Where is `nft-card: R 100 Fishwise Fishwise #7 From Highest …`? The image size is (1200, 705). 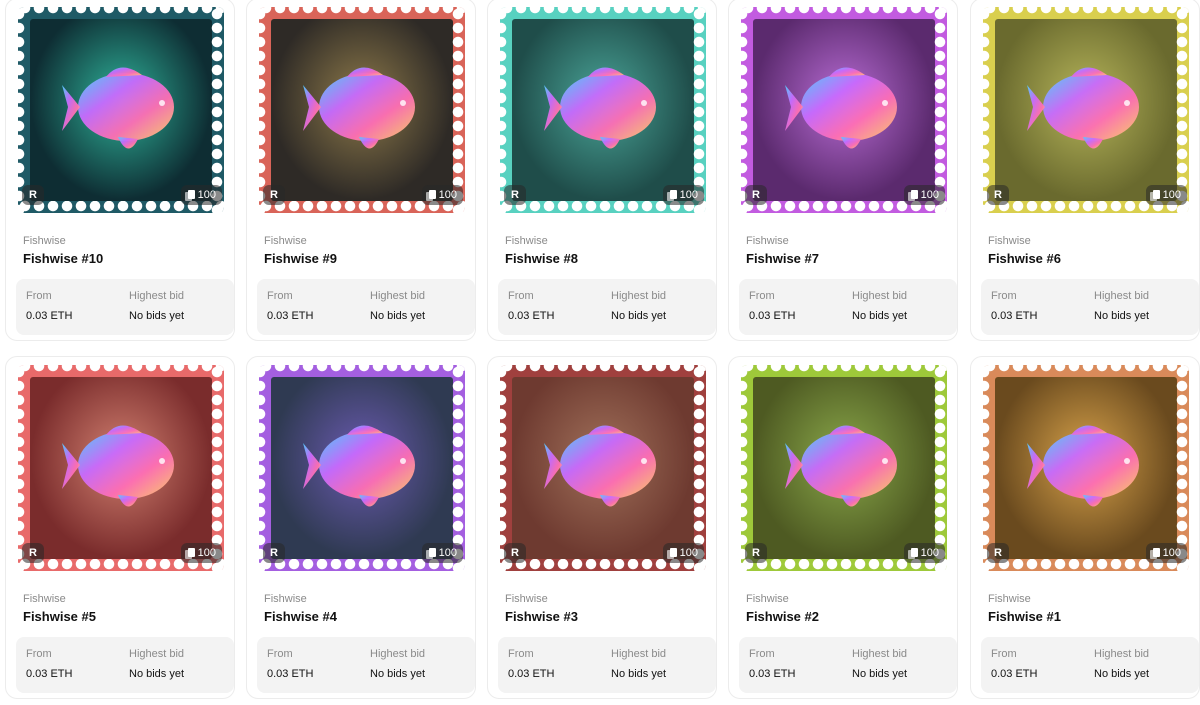 nft-card: R 100 Fishwise Fishwise #7 From Highest … is located at coordinates (843, 170).